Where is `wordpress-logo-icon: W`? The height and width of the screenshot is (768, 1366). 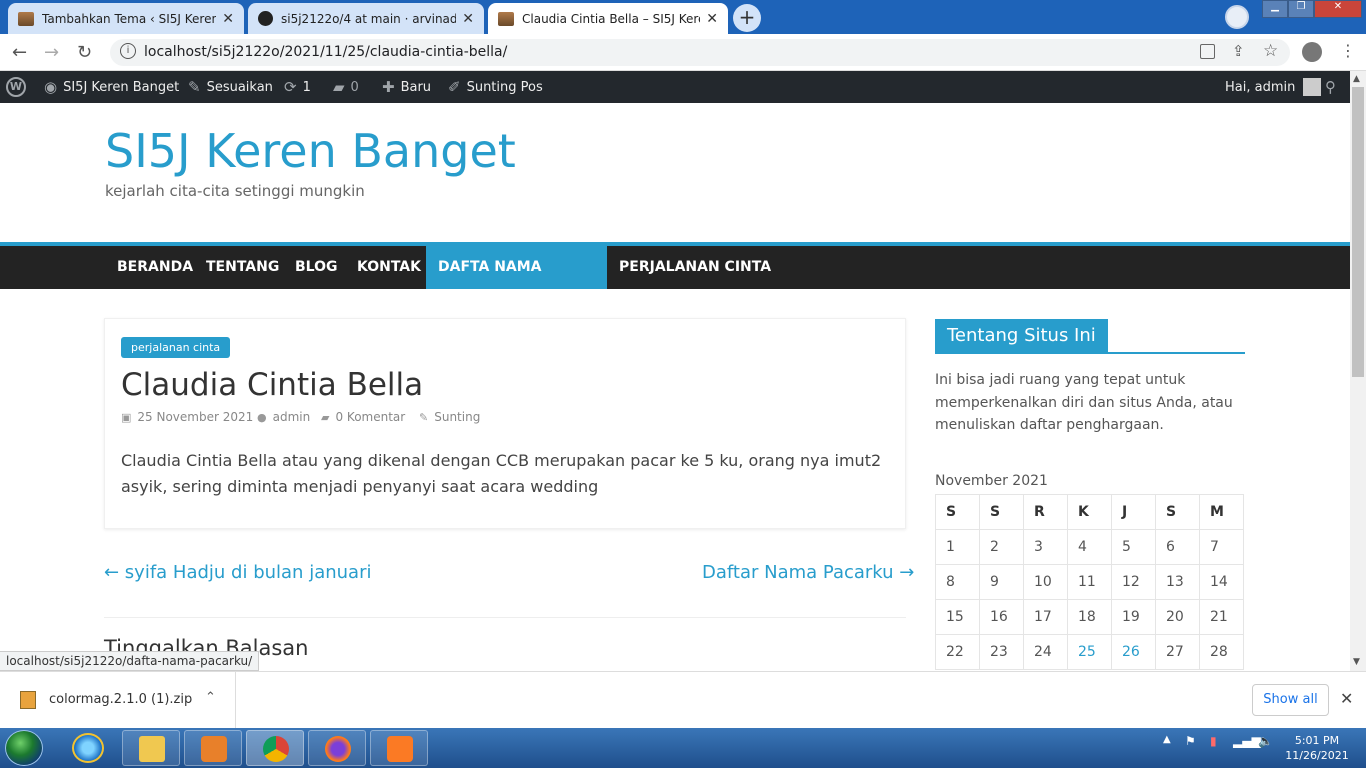 wordpress-logo-icon: W is located at coordinates (16, 87).